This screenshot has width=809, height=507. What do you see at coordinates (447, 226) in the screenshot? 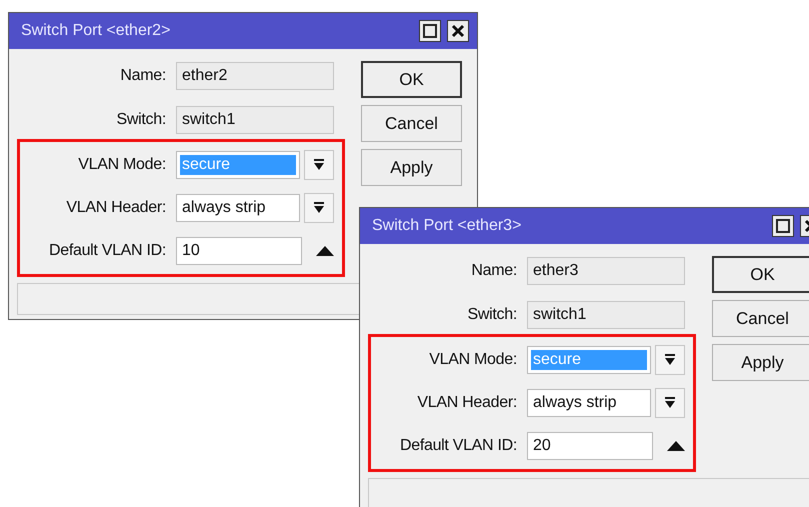
I see `window-title: Switch Port <ether3>` at bounding box center [447, 226].